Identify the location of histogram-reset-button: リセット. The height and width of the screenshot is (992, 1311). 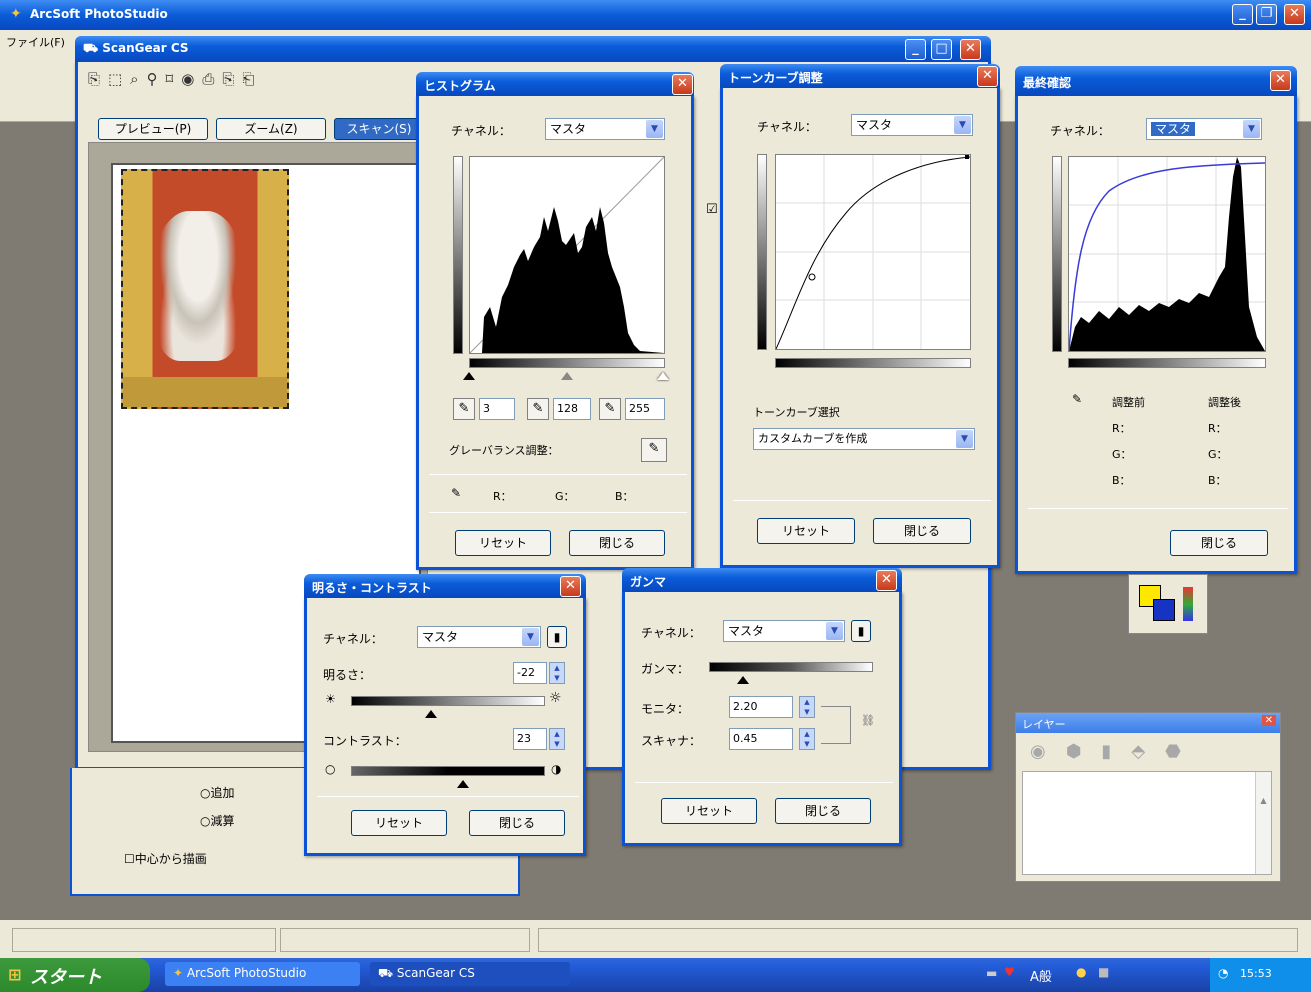
(503, 543).